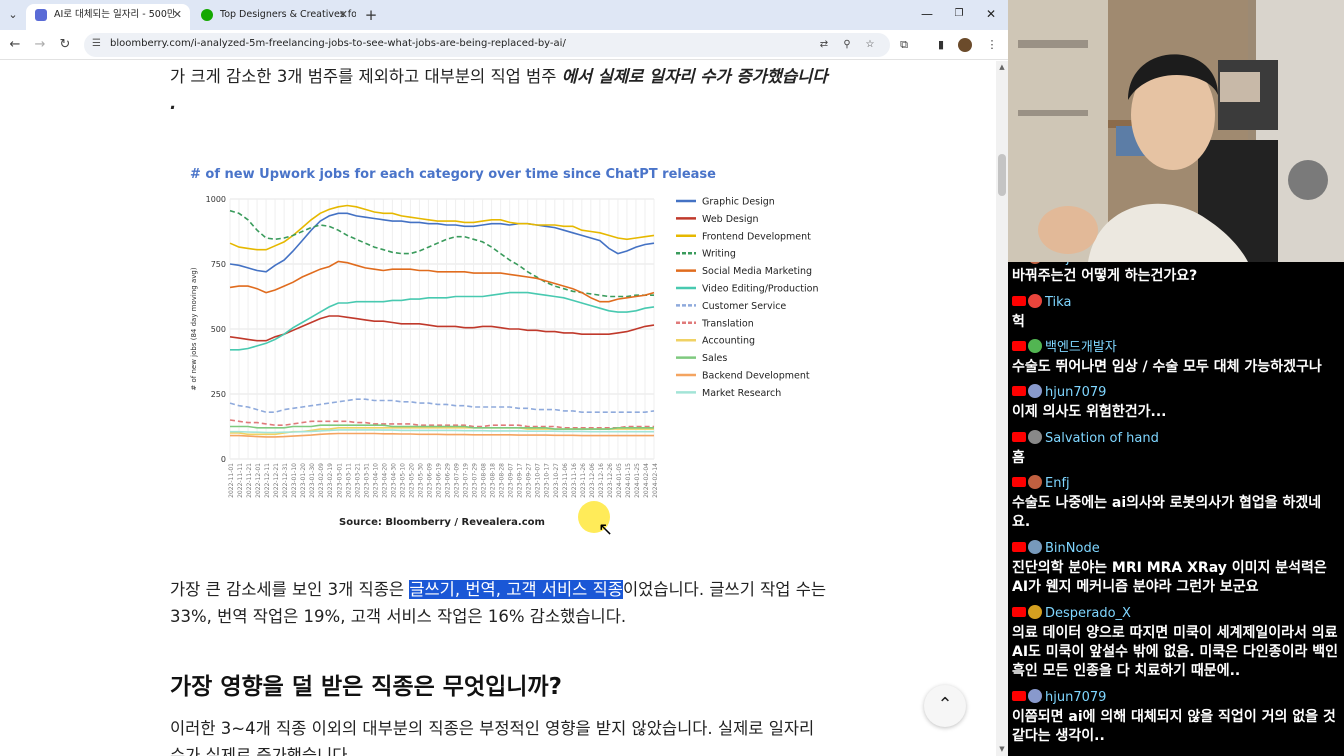 The width and height of the screenshot is (1344, 756). Describe the element at coordinates (339, 480) in the screenshot. I see `x-tick-label: 2023-03-01` at that location.